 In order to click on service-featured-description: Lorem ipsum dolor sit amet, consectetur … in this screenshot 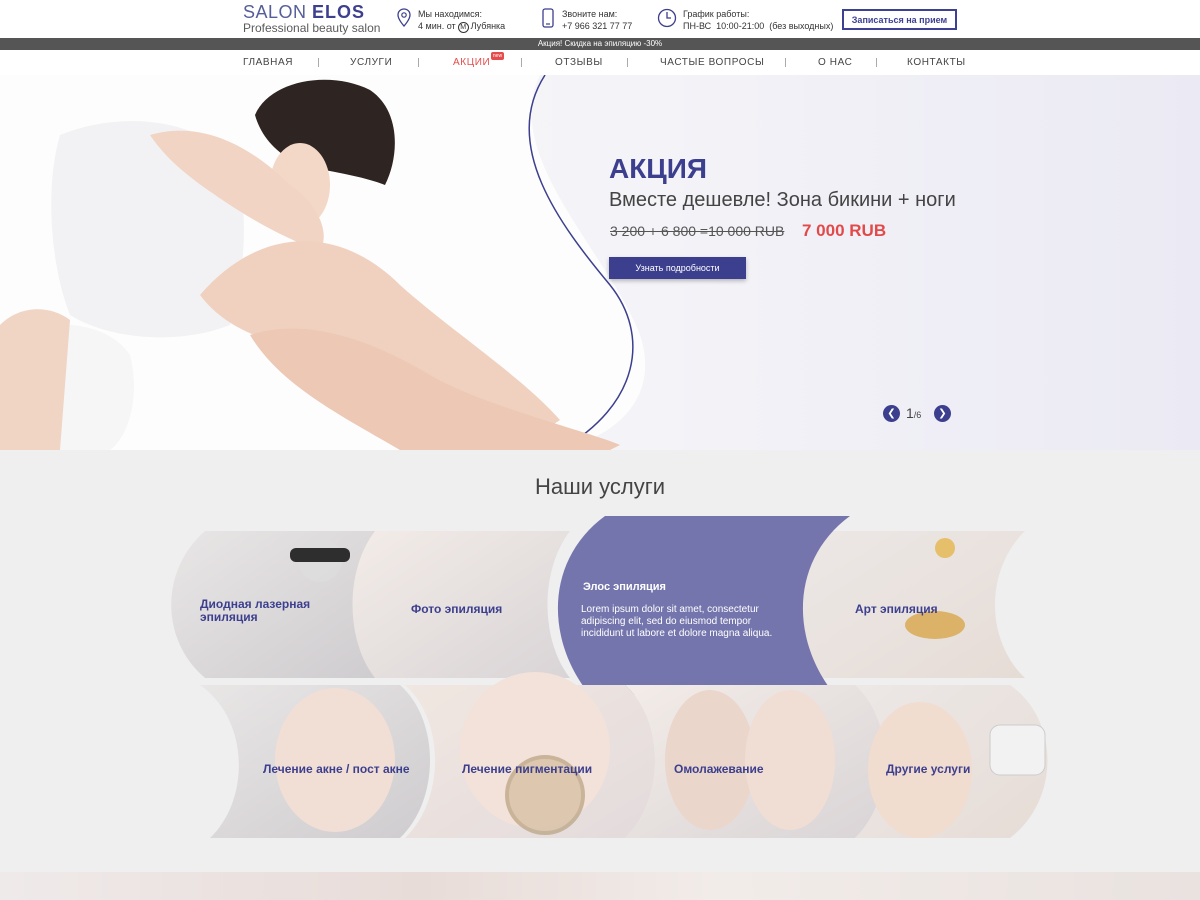, I will do `click(677, 621)`.